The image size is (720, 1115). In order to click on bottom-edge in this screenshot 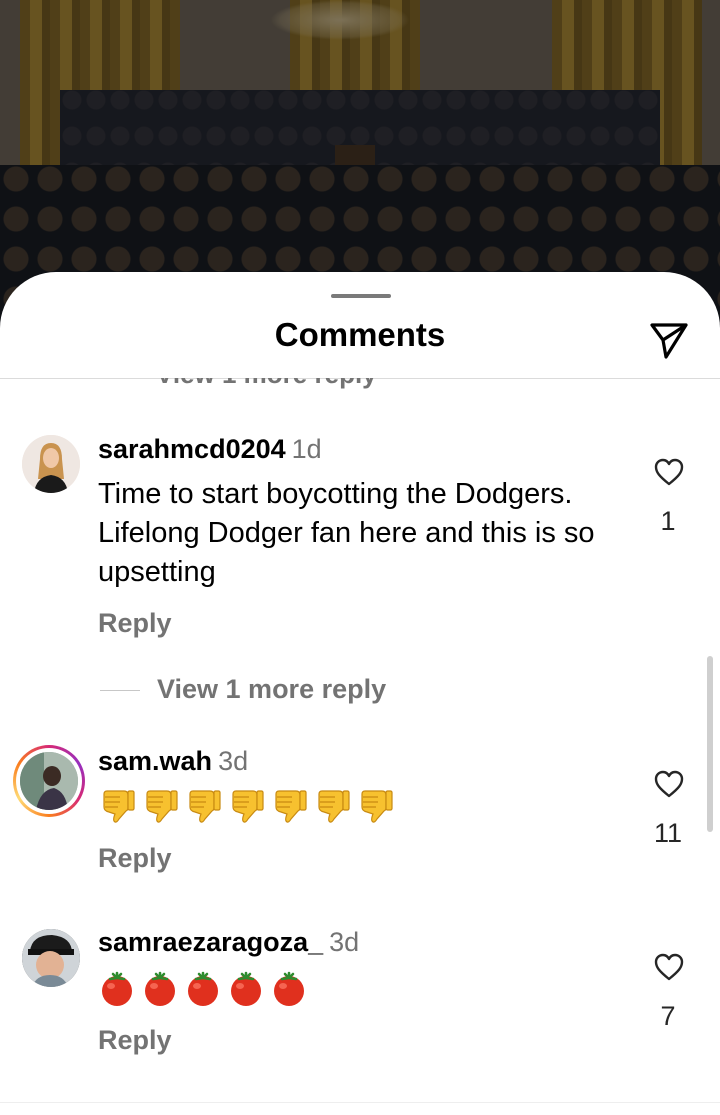, I will do `click(360, 1108)`.